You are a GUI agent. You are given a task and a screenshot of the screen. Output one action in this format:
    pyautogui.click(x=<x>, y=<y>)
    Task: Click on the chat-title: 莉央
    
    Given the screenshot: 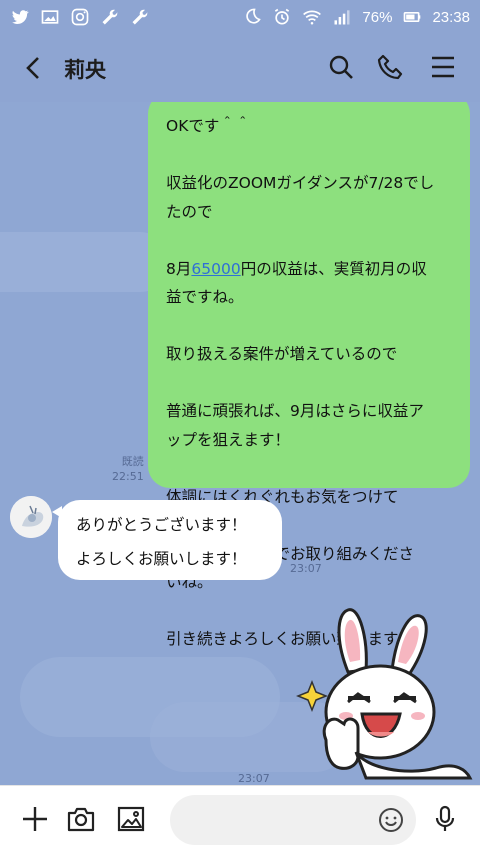 What is the action you would take?
    pyautogui.click(x=85, y=70)
    